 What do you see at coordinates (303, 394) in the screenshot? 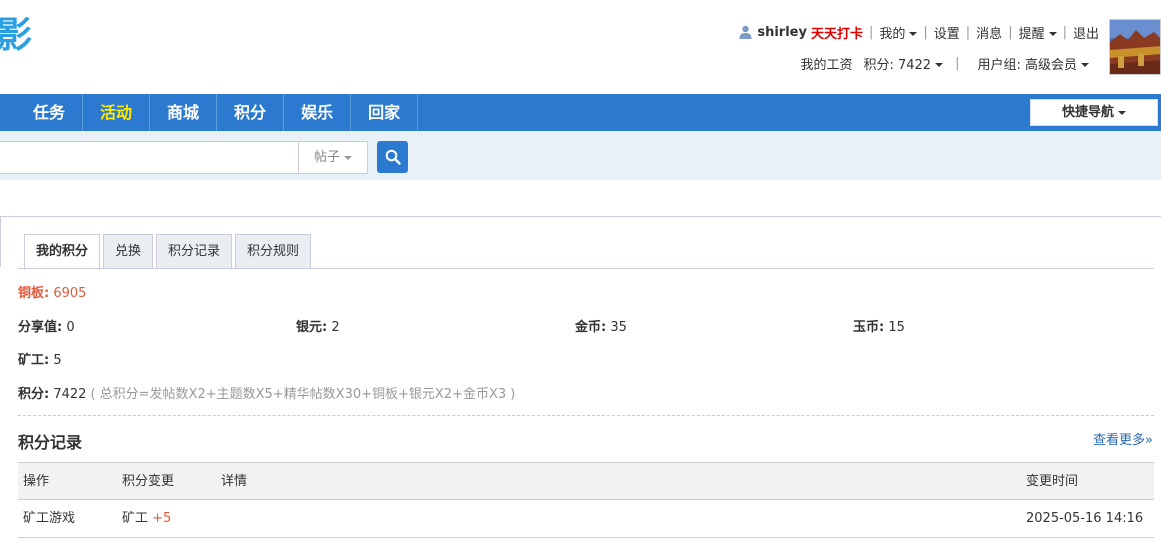
I see `credit-formula: ( 总积分=发帖数X2+主题数X5+精华帖数X30+铜板+银元X2+金币X3 )` at bounding box center [303, 394].